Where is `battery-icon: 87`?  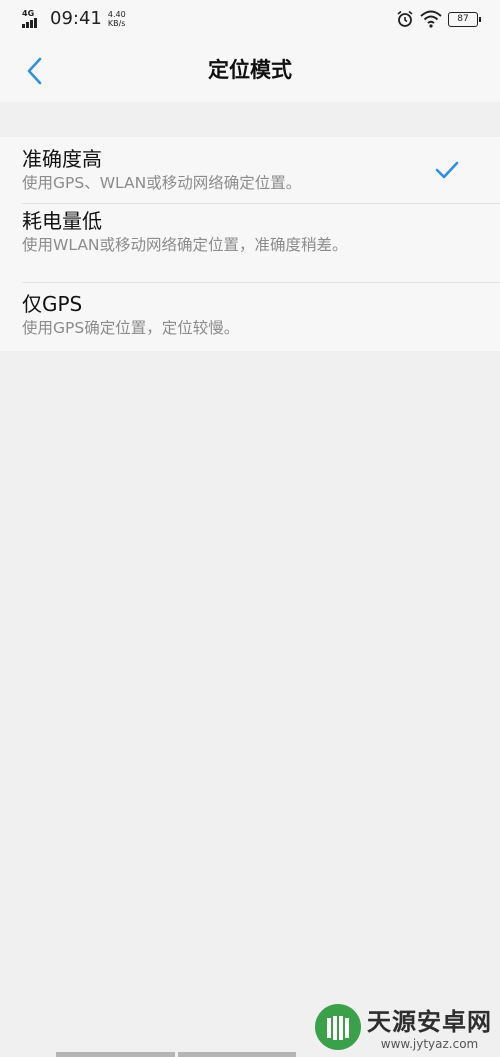 battery-icon: 87 is located at coordinates (464, 19).